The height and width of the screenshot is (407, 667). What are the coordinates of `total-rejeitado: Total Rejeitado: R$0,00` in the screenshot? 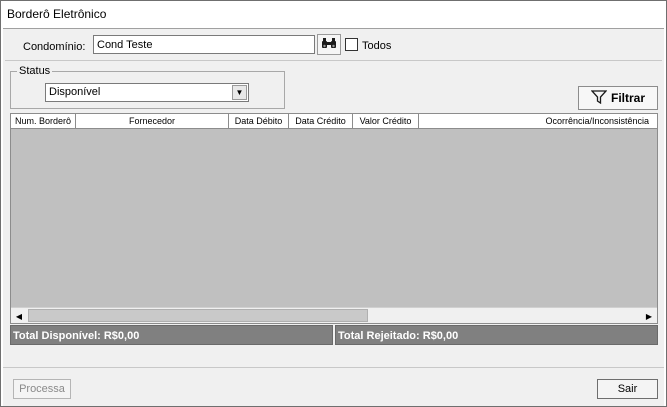 It's located at (496, 335).